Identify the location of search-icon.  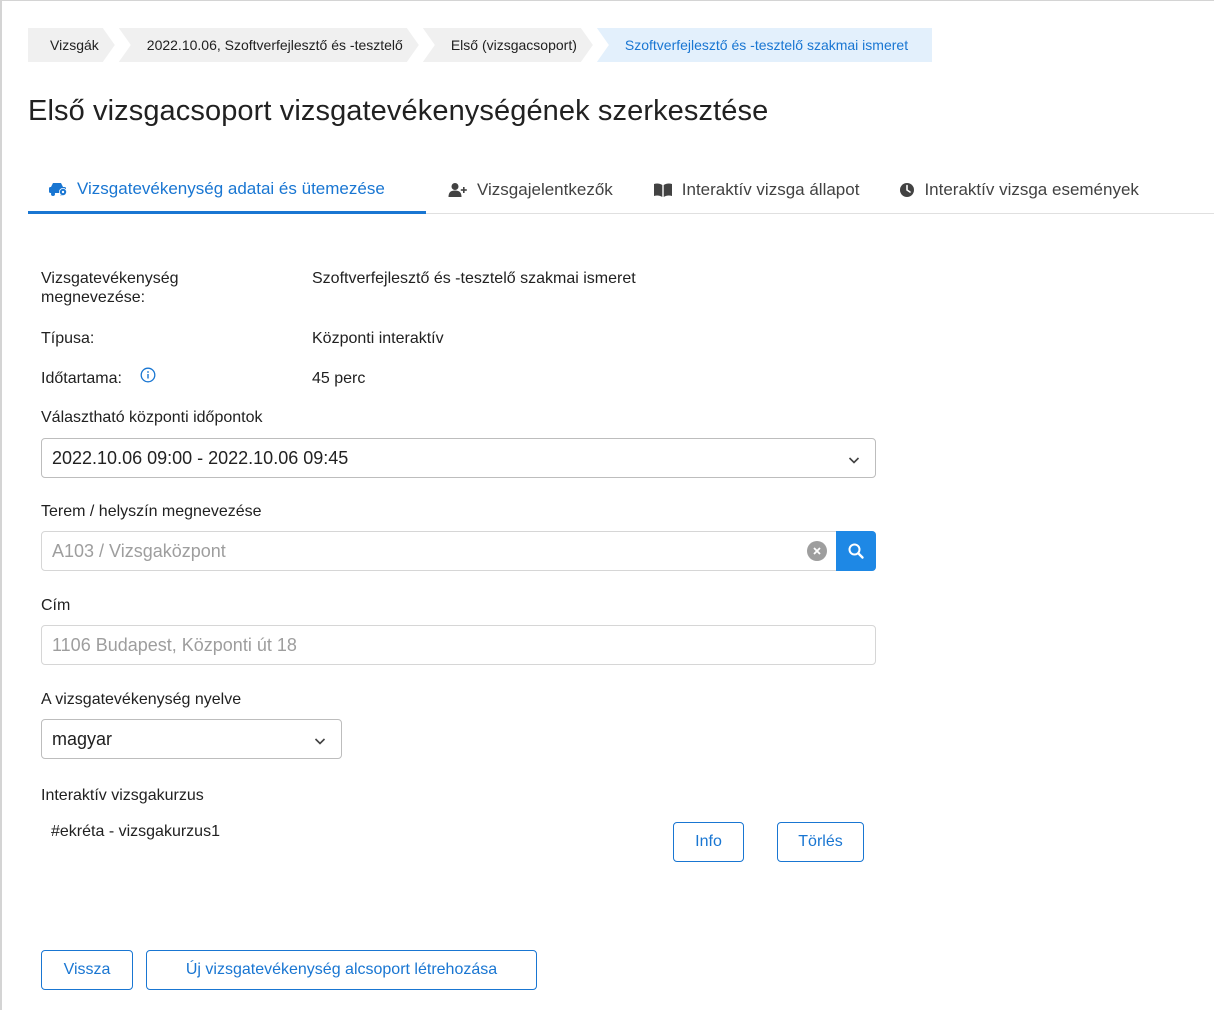
(856, 551).